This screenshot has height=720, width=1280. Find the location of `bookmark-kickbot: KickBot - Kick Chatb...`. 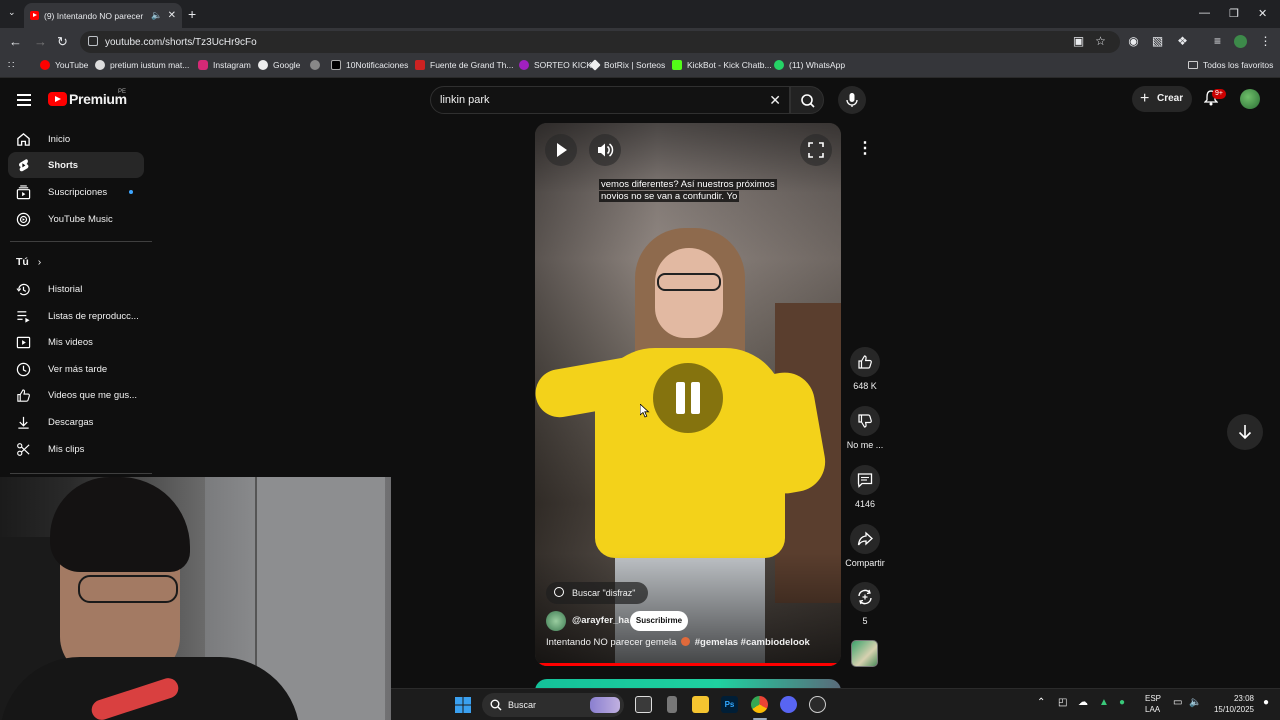

bookmark-kickbot: KickBot - Kick Chatb... is located at coordinates (722, 65).